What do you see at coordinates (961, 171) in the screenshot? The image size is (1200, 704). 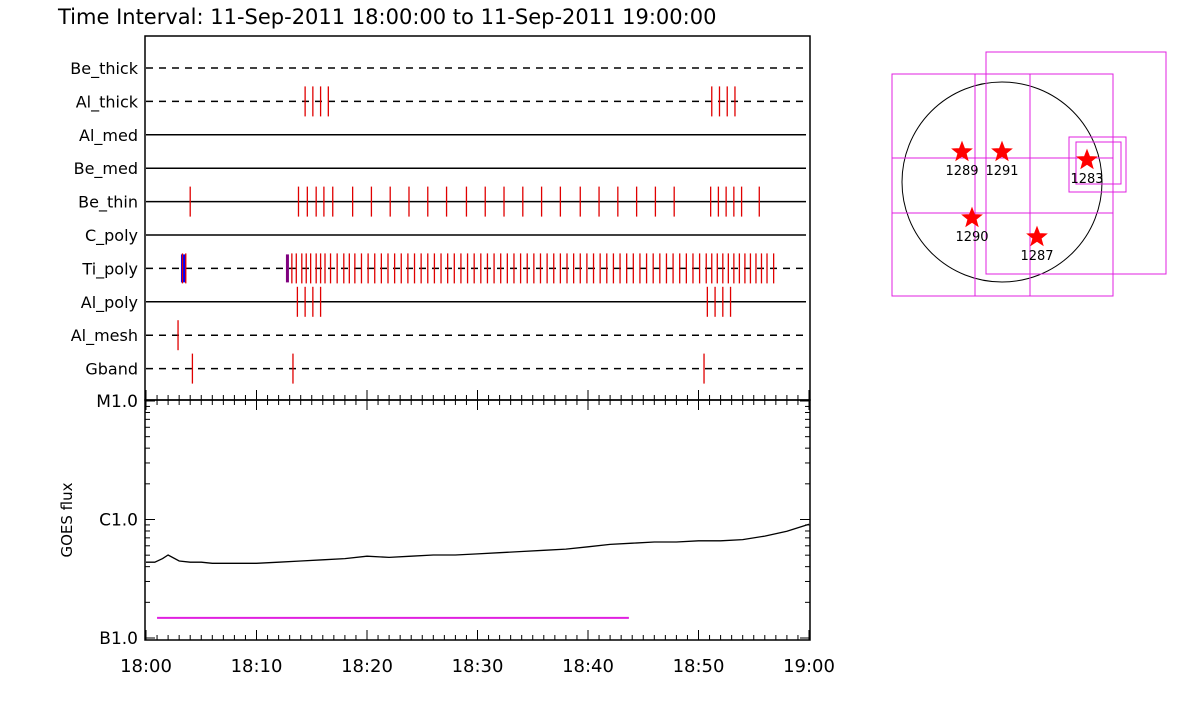 I see `region-label: 1289` at bounding box center [961, 171].